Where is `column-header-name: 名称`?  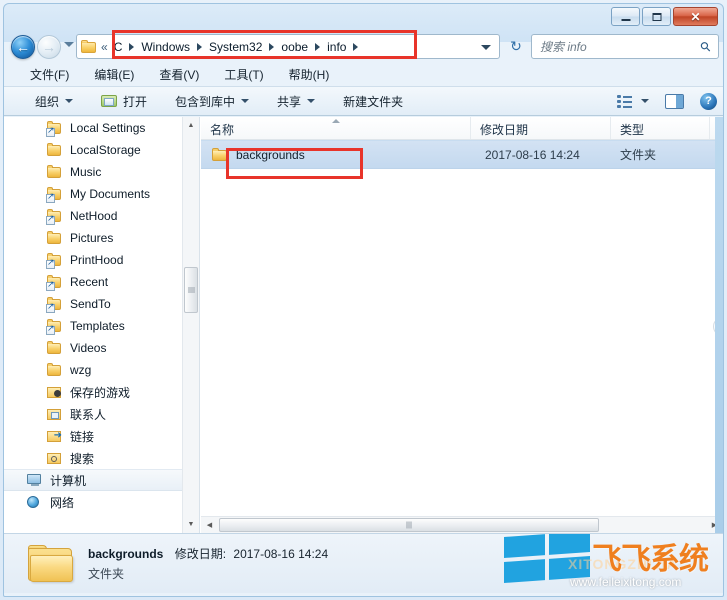 column-header-name: 名称 is located at coordinates (336, 128).